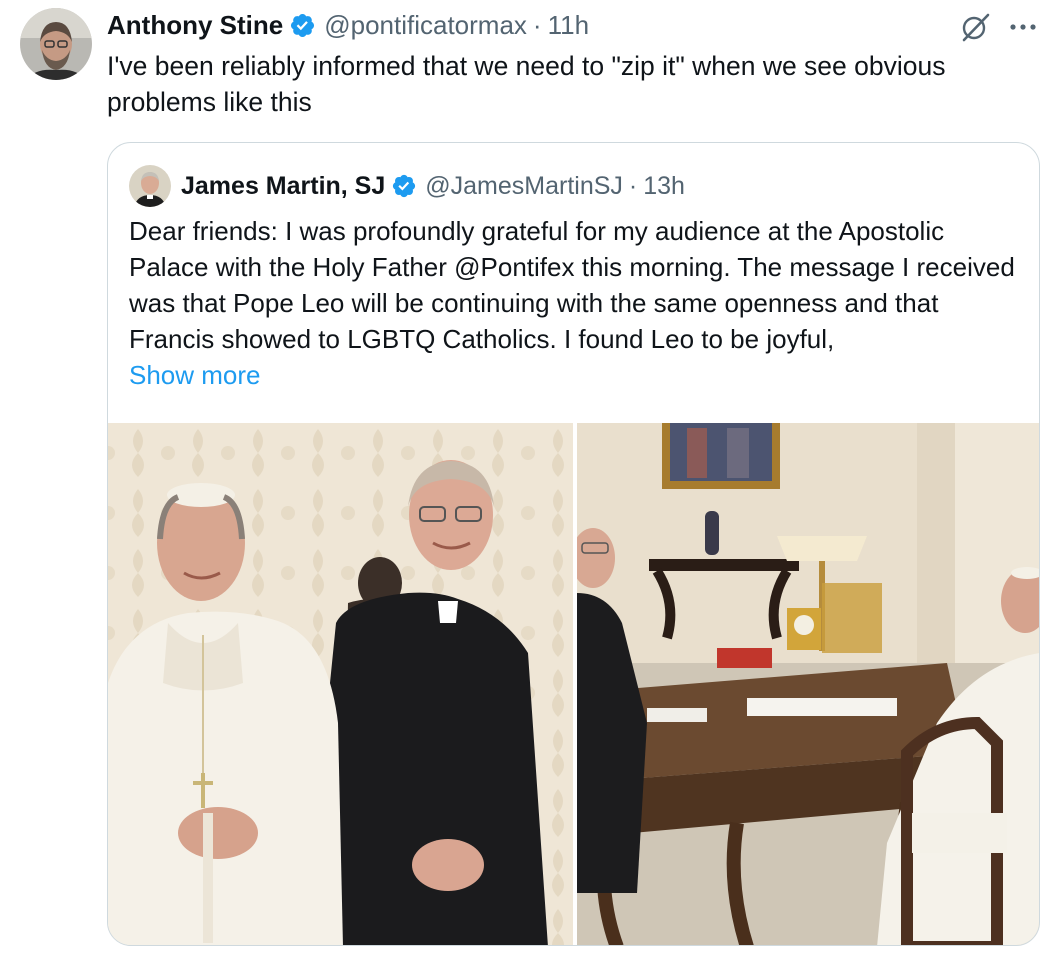 The image size is (1064, 966). I want to click on grok-slash-icon, so click(975, 27).